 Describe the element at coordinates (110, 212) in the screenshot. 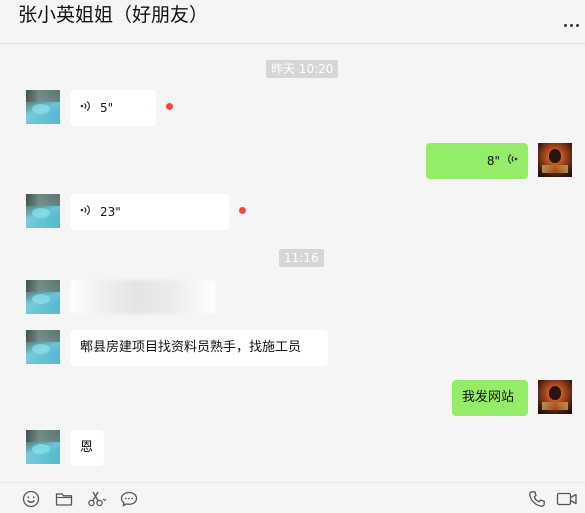

I see `voice-duration: 23"` at that location.